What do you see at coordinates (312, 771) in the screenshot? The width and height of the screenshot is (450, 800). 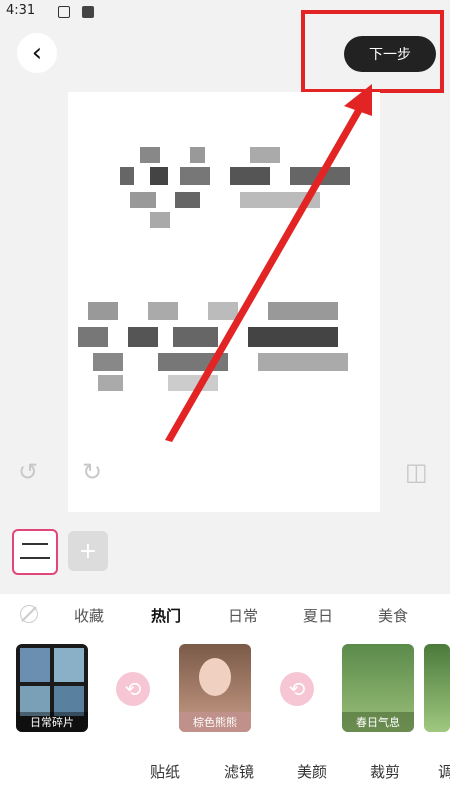 I see `tab-beauty: 美颜` at bounding box center [312, 771].